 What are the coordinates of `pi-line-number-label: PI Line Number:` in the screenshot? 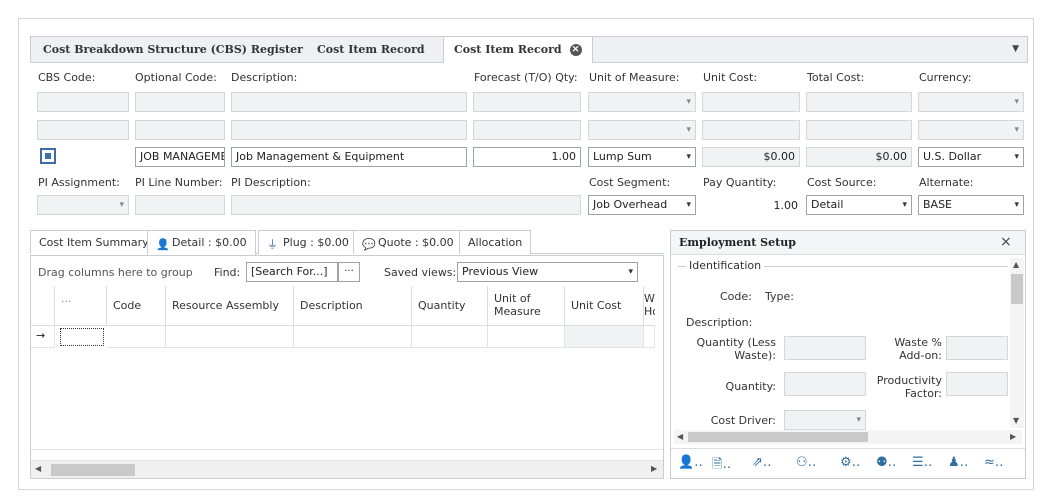 It's located at (179, 182).